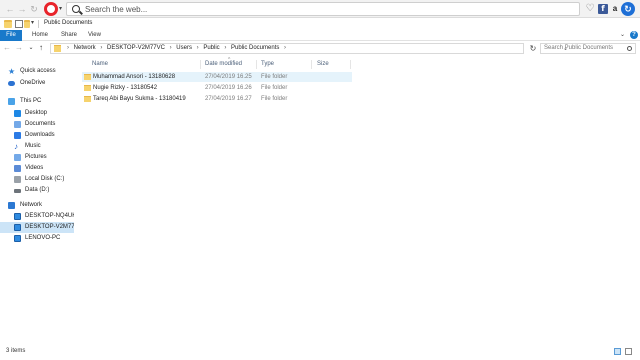 Image resolution: width=640 pixels, height=360 pixels. I want to click on breadcrumb-users: Users, so click(184, 48).